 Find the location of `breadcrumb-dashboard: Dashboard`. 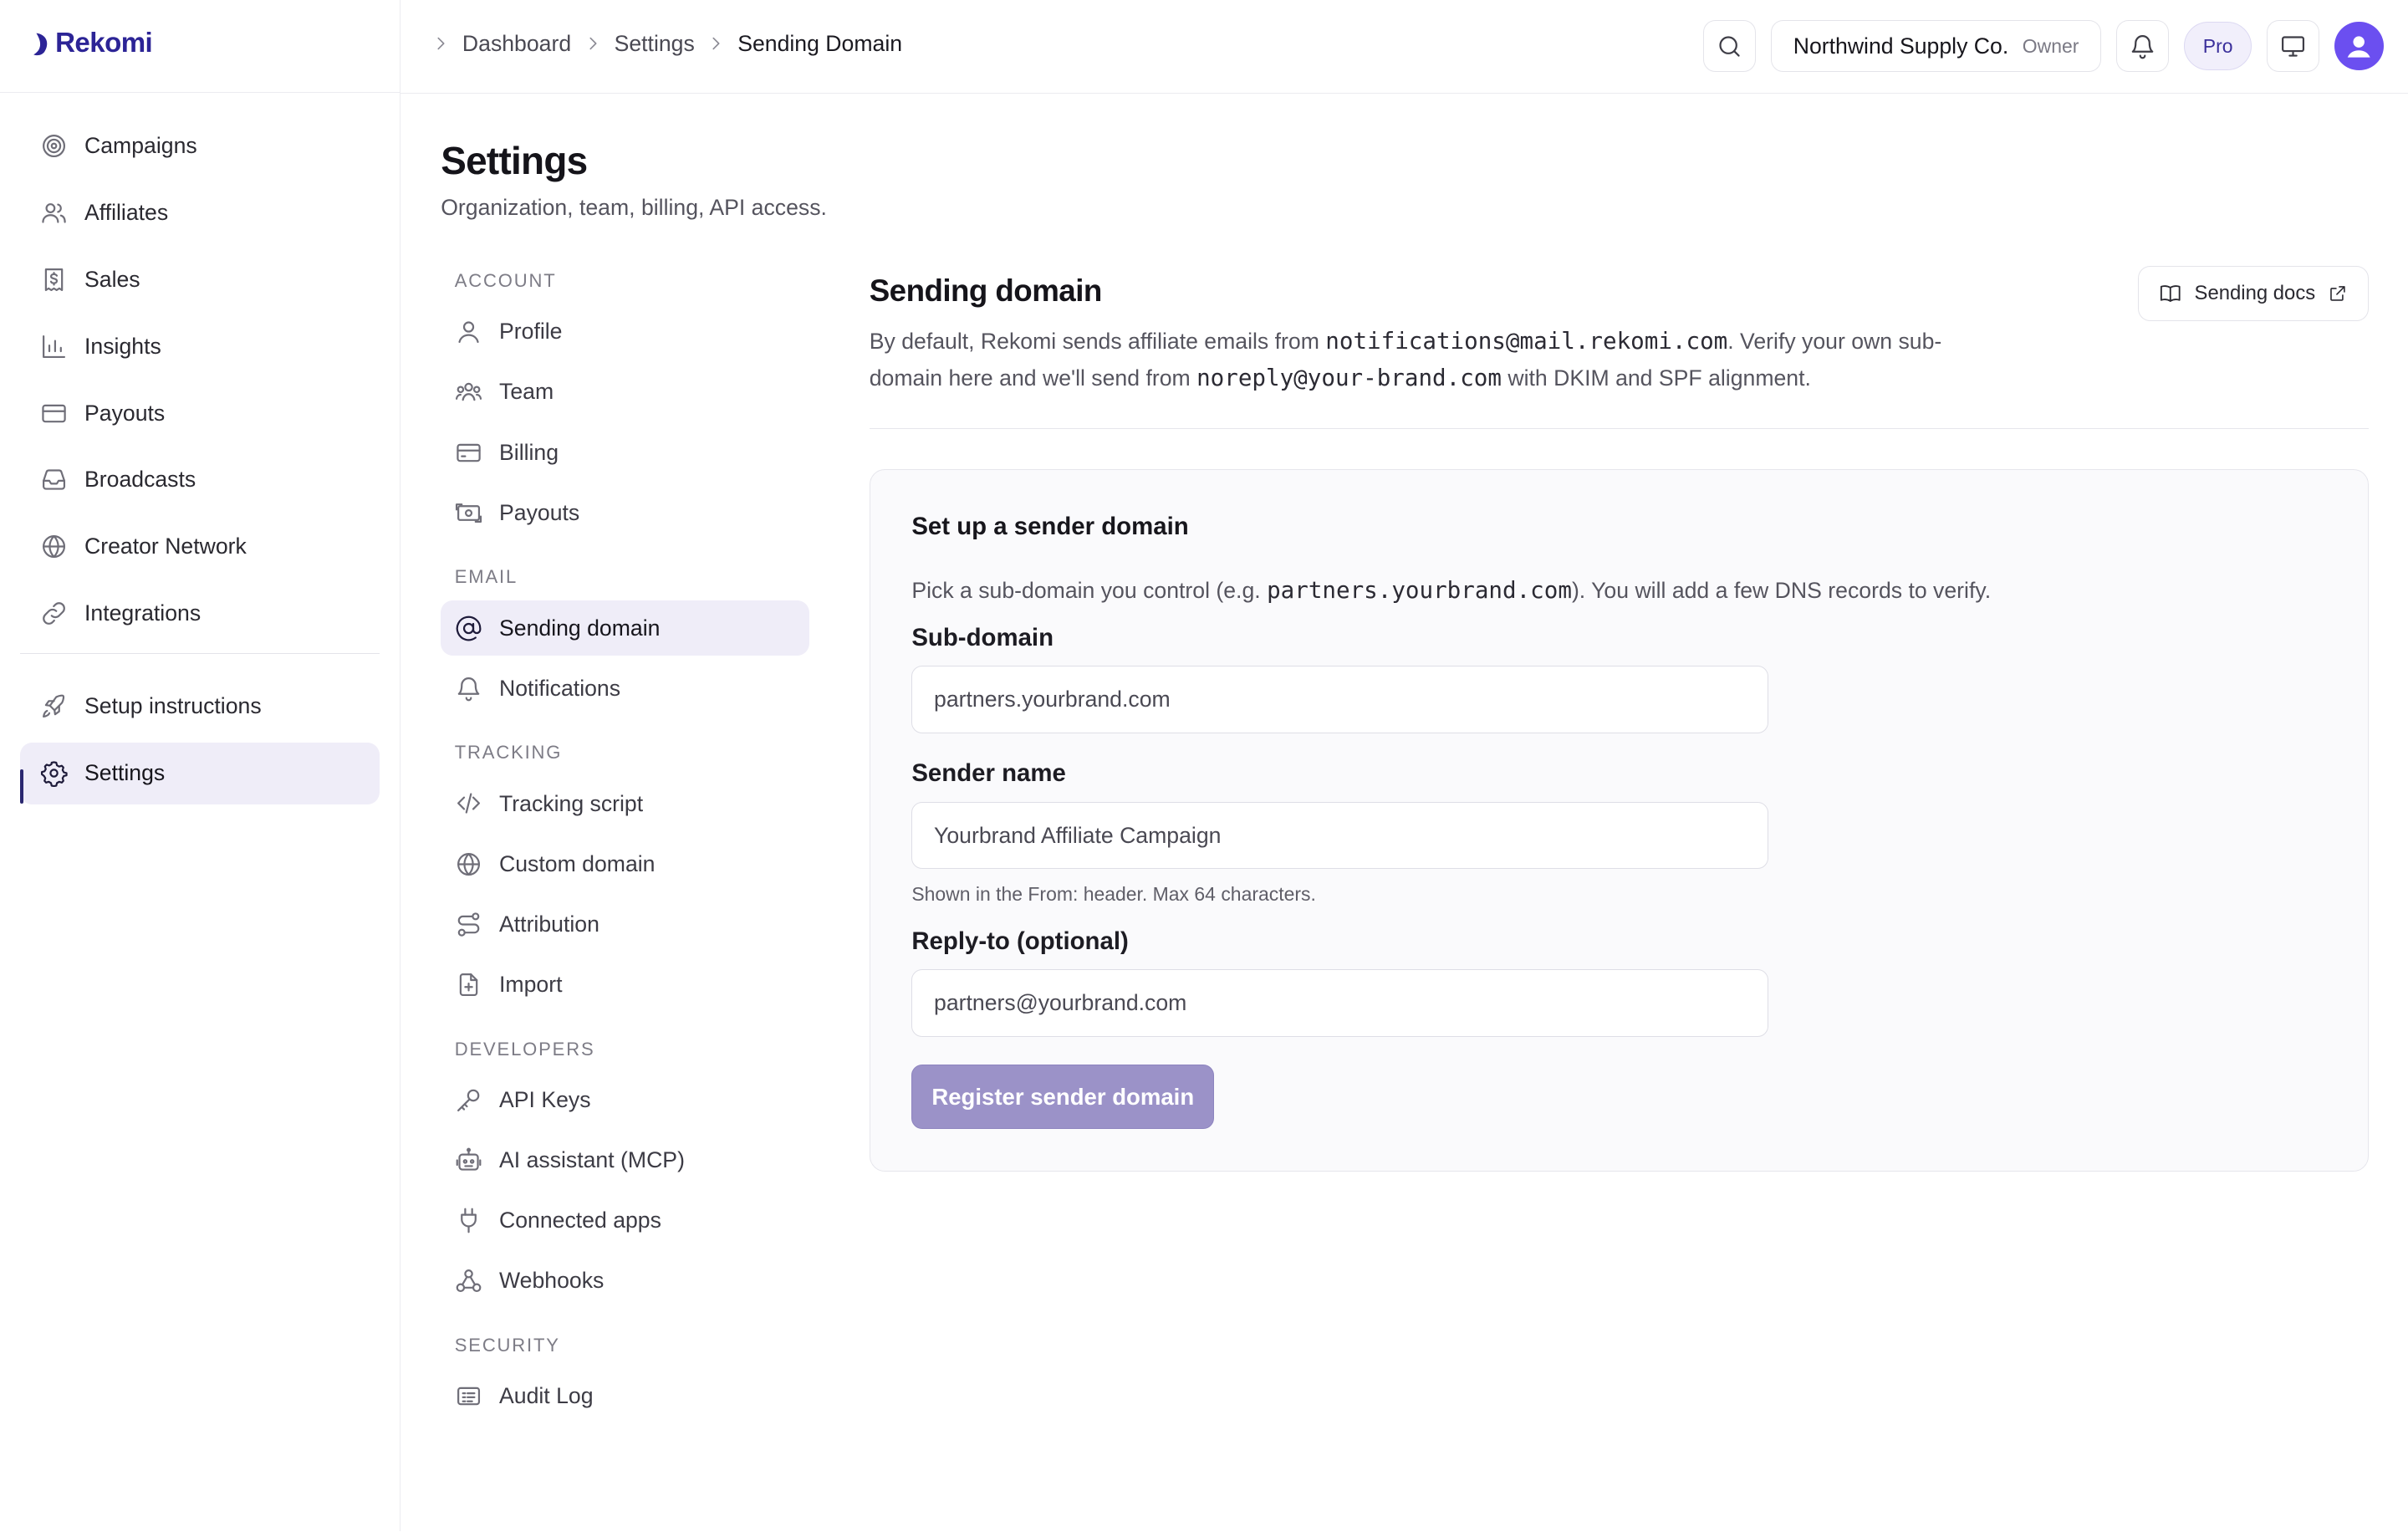

breadcrumb-dashboard: Dashboard is located at coordinates (517, 44).